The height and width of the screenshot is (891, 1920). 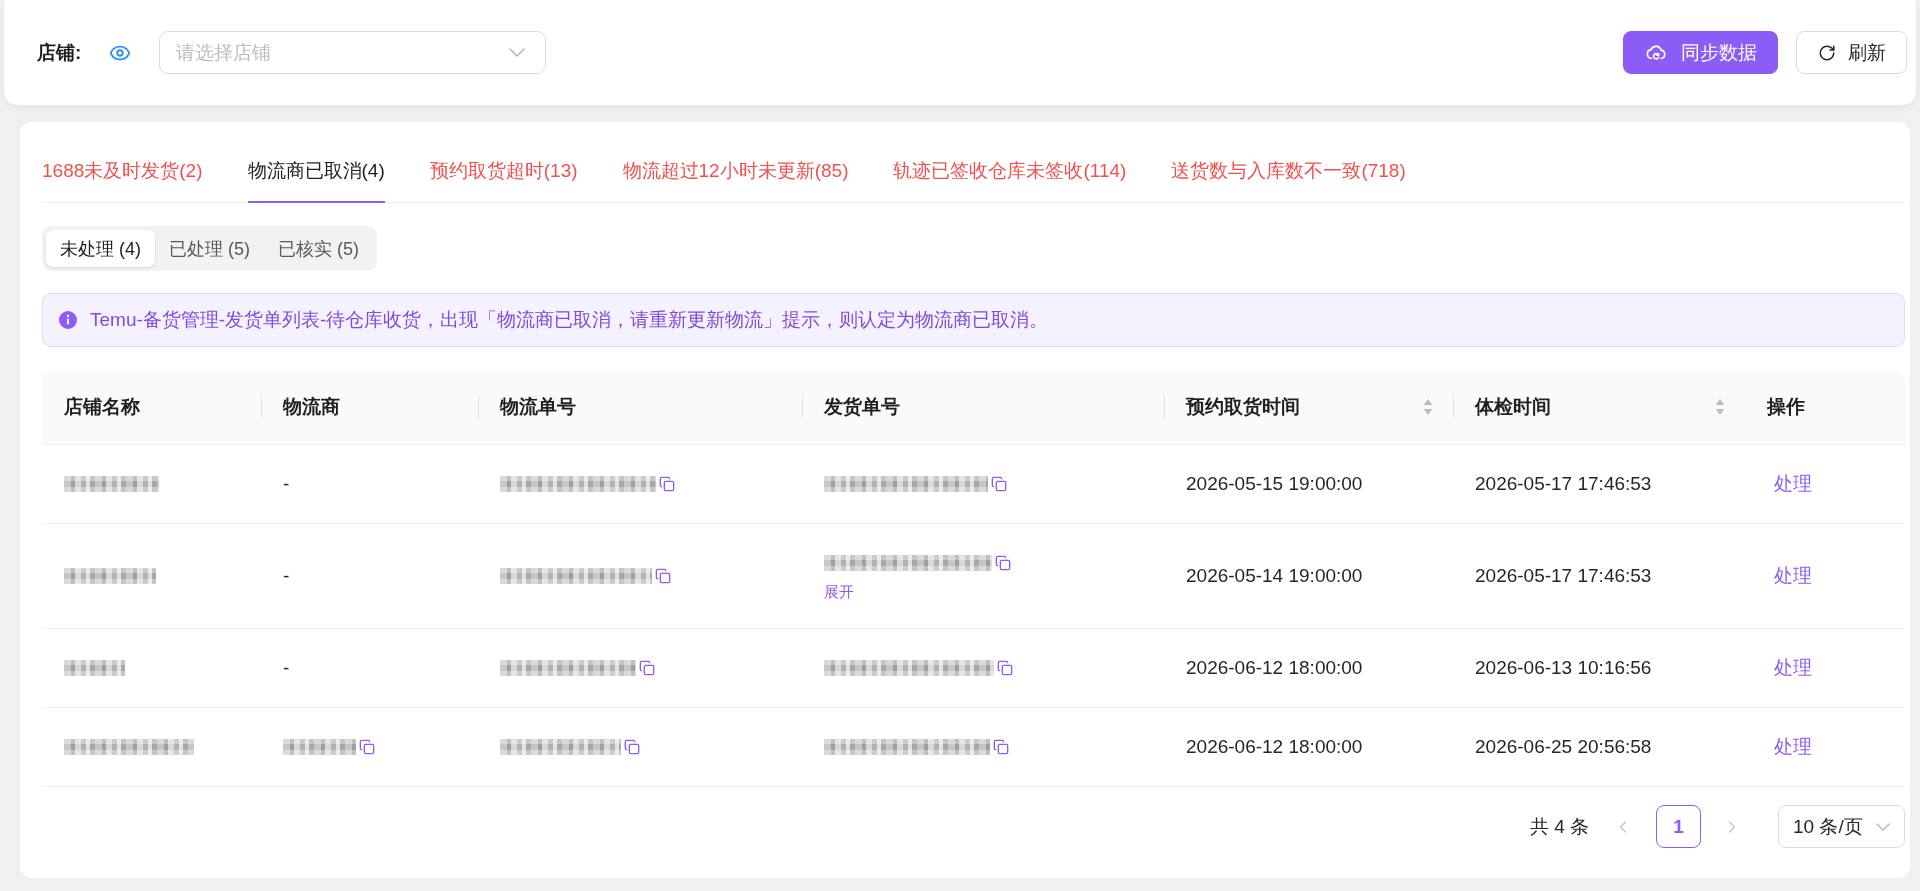 What do you see at coordinates (1559, 826) in the screenshot?
I see `pagination-total: 共 4 条` at bounding box center [1559, 826].